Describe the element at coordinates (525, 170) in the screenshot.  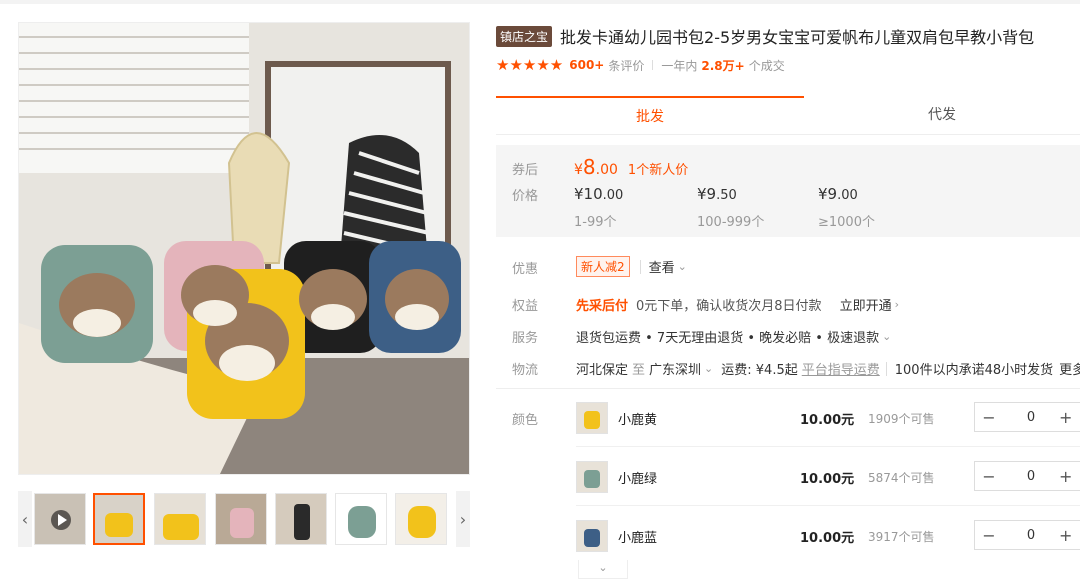
I see `after-coupon-label: 券后` at that location.